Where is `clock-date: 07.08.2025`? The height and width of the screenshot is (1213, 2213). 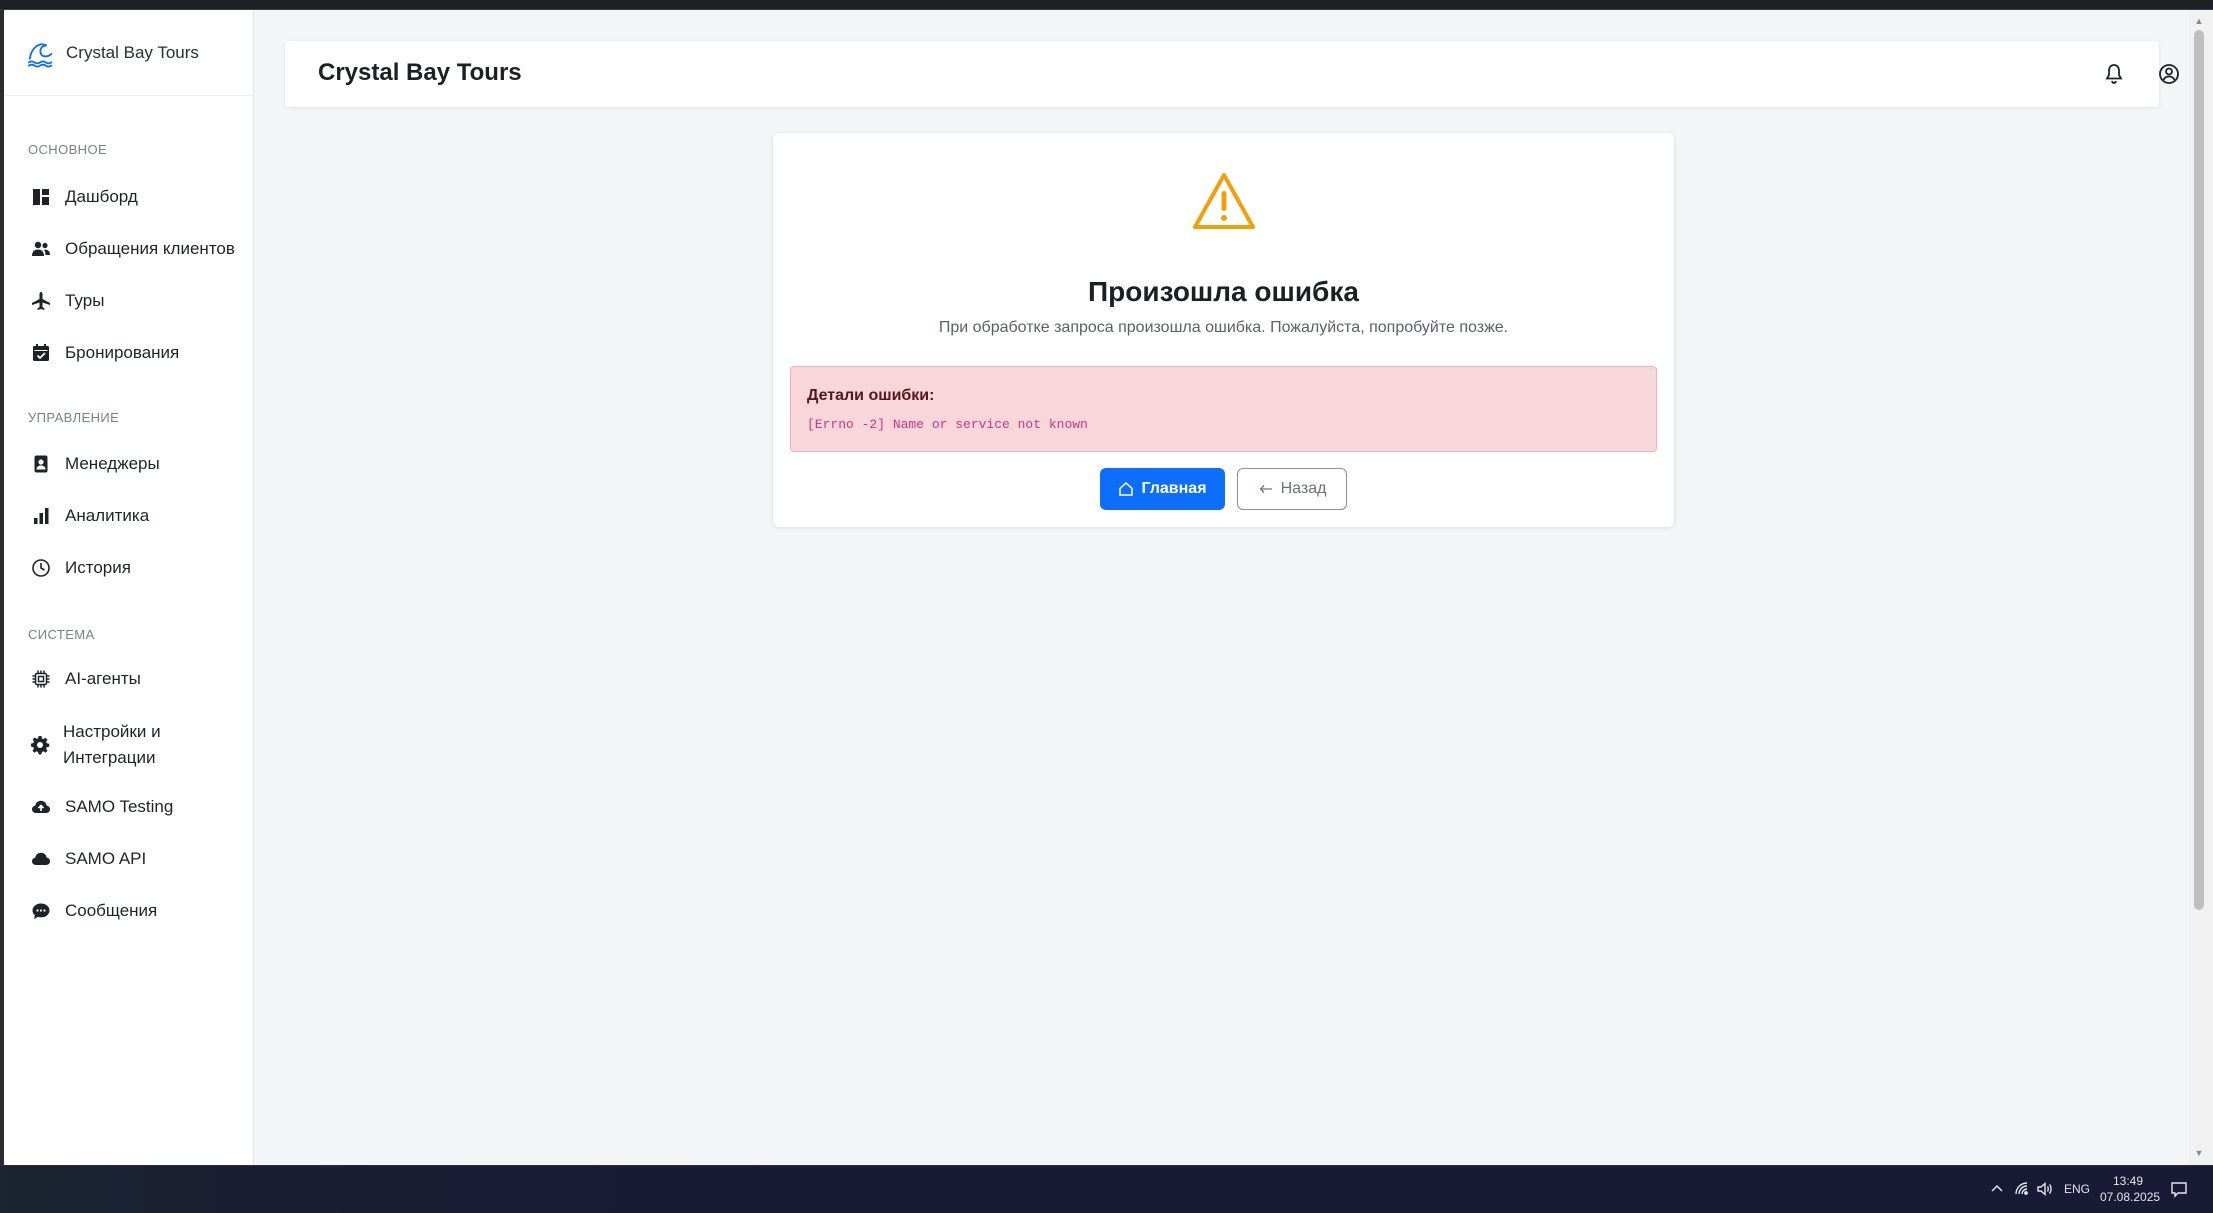 clock-date: 07.08.2025 is located at coordinates (2130, 1197).